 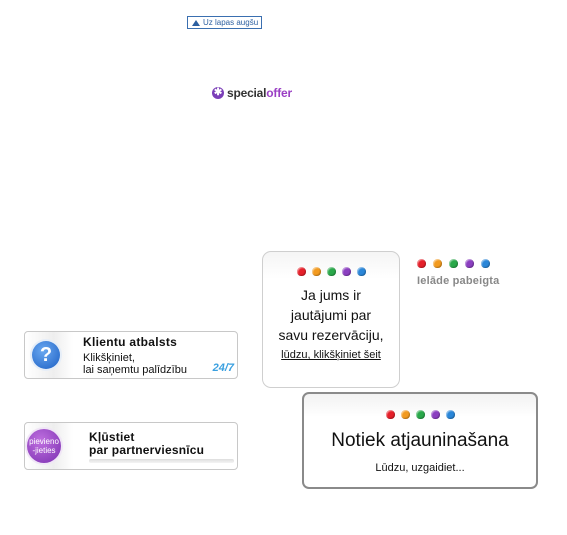 I want to click on question-line: savu rezervāciju,, so click(x=331, y=335).